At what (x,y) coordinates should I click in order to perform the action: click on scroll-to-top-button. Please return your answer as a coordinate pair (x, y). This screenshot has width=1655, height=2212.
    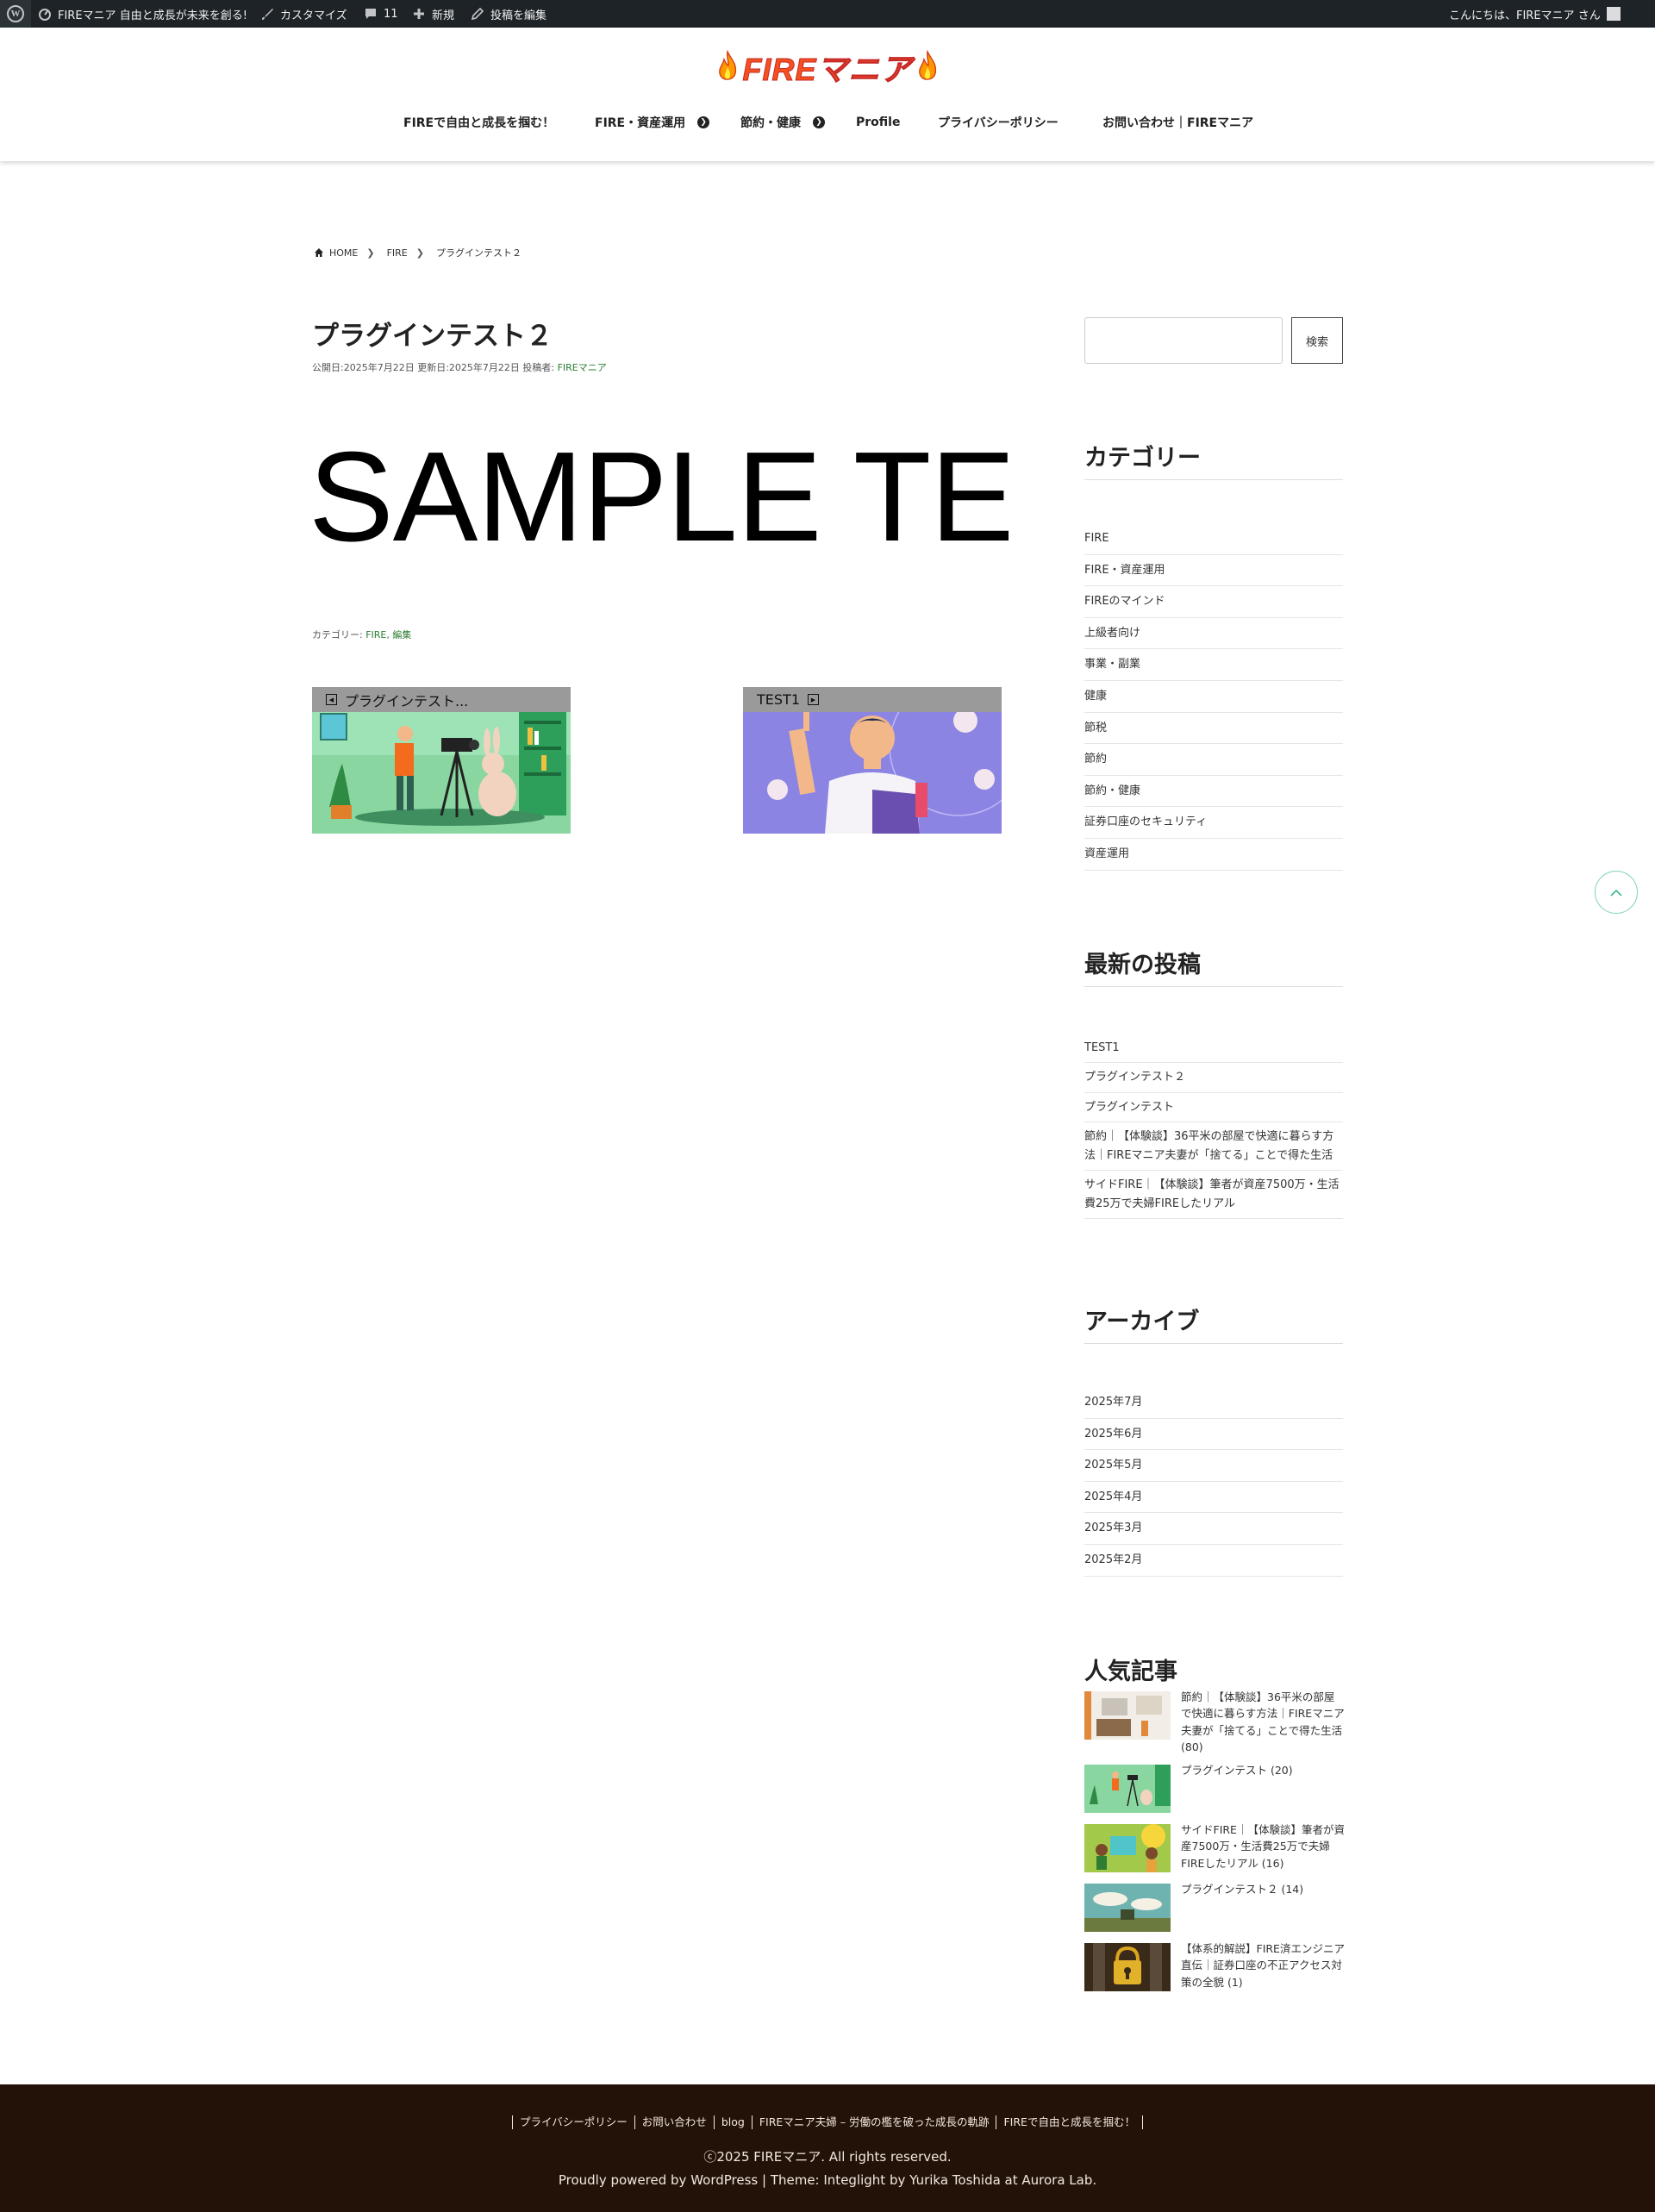
    Looking at the image, I should click on (1616, 892).